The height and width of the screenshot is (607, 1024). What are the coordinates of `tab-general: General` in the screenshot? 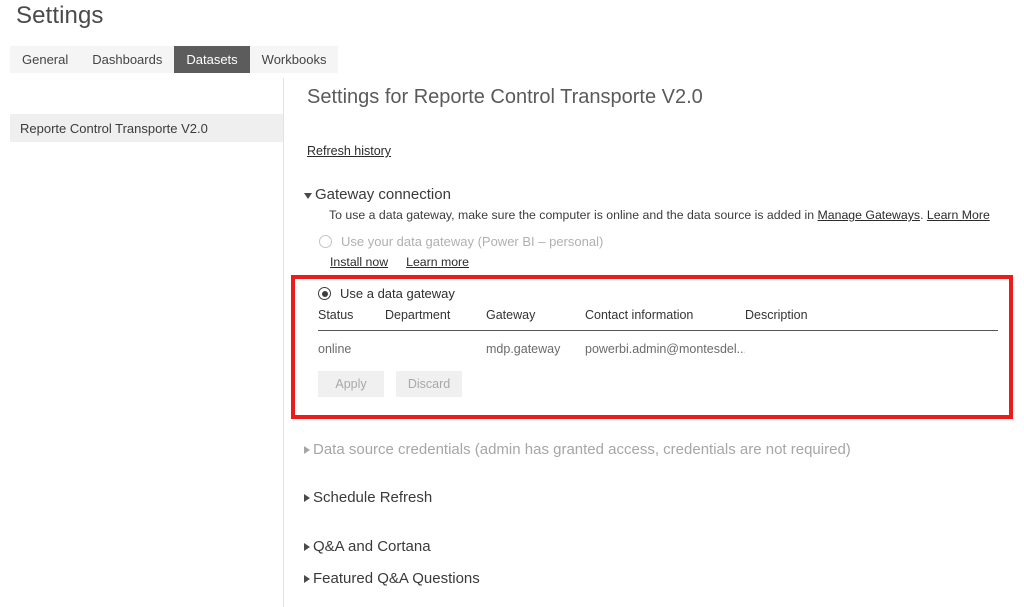 It's located at (45, 59).